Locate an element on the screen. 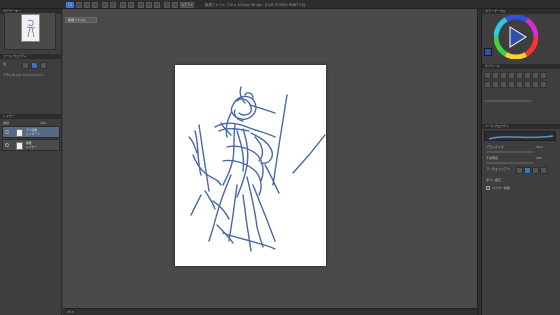  color-wheel-graphic is located at coordinates (516, 37).